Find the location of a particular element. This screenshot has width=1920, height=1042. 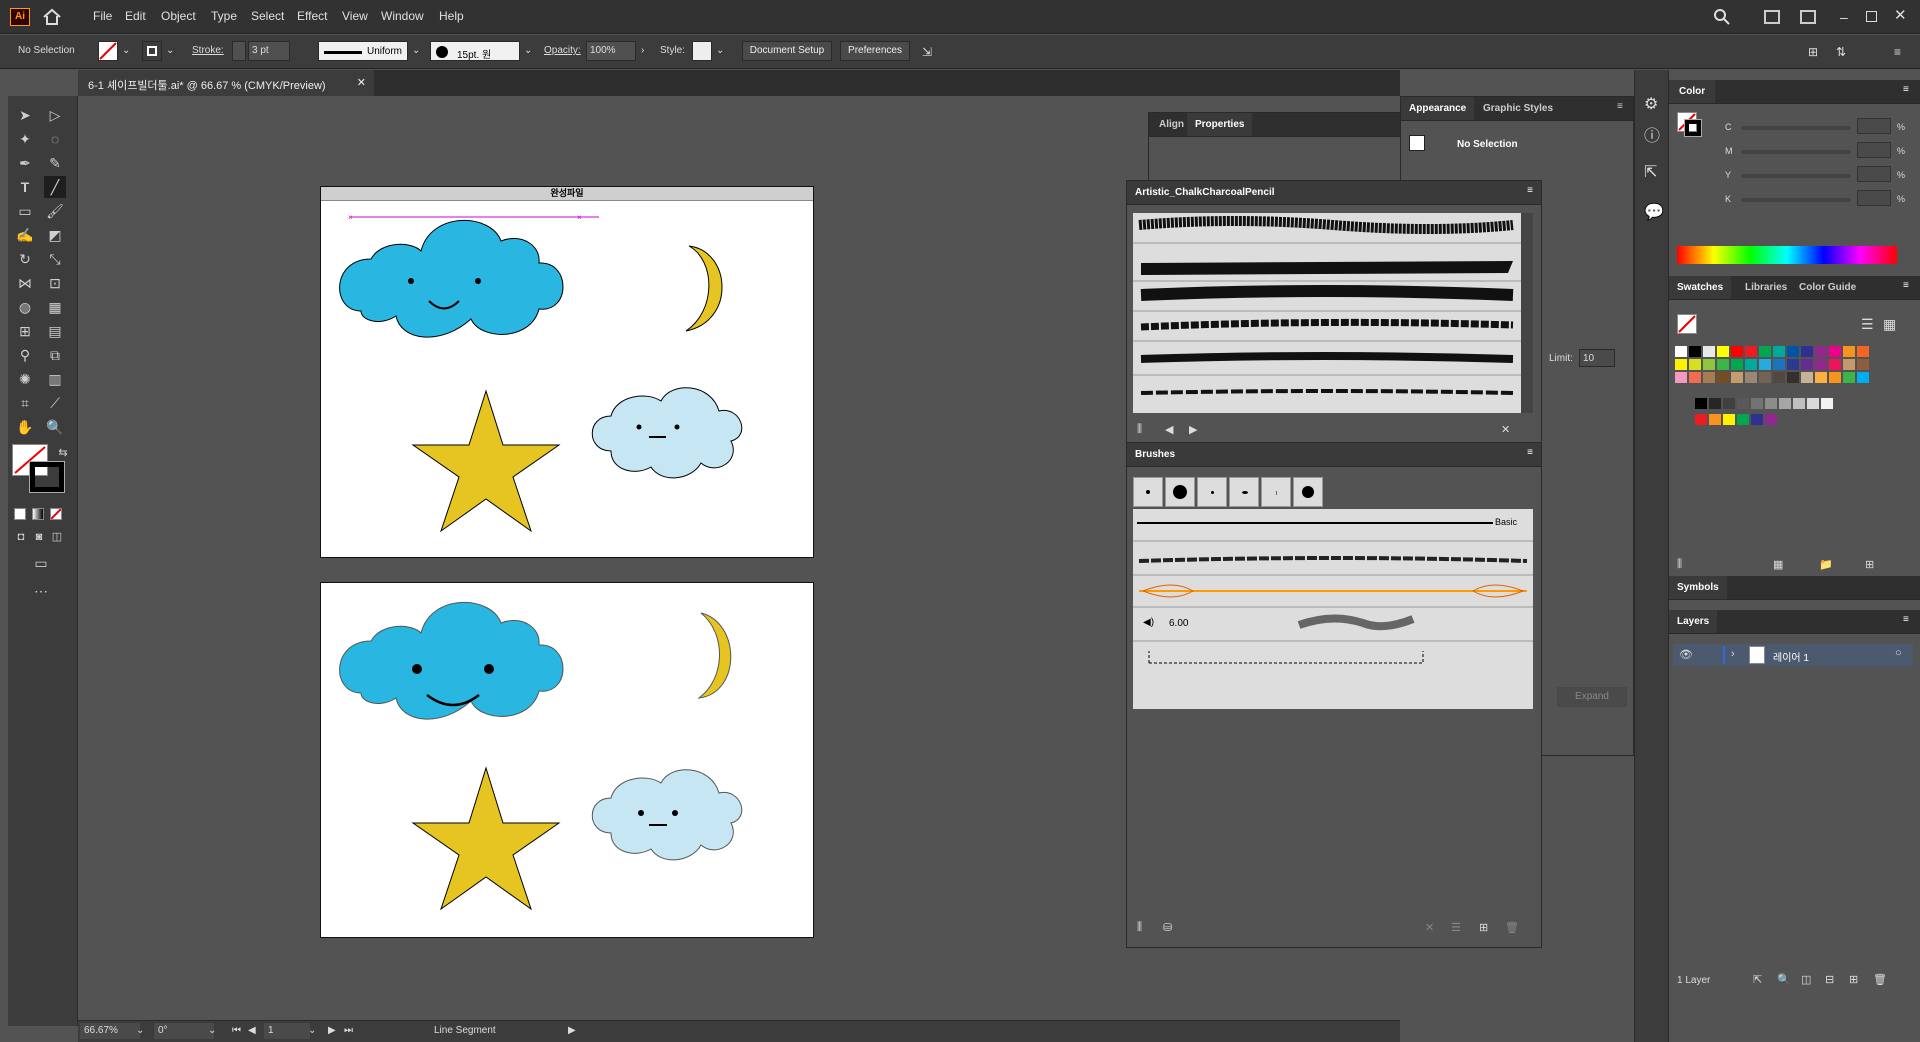

workspace-icon is located at coordinates (1808, 17).